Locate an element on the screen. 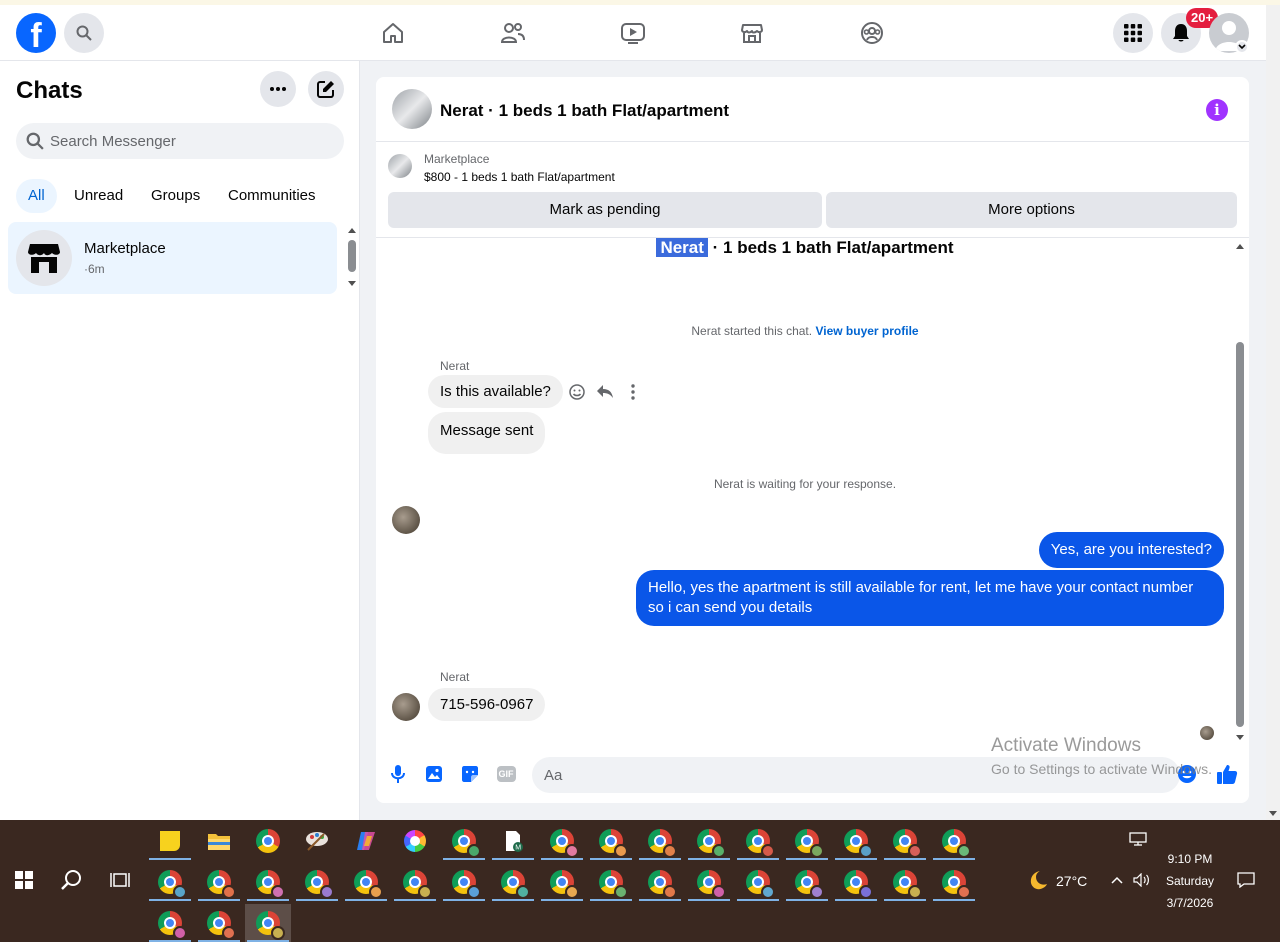  chat-list-item-marketplace: Marketplace ·6m is located at coordinates (172, 258).